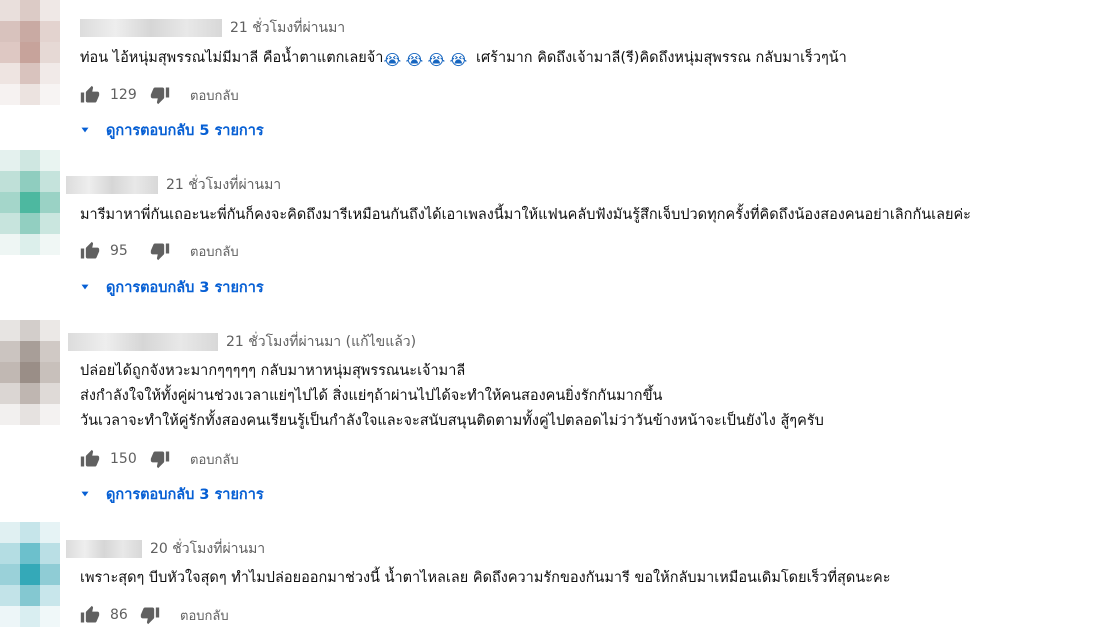 Image resolution: width=1110 pixels, height=628 pixels. What do you see at coordinates (207, 549) in the screenshot?
I see `comment-timestamp: 20 ชั่วโมงที่ผ่านมา` at bounding box center [207, 549].